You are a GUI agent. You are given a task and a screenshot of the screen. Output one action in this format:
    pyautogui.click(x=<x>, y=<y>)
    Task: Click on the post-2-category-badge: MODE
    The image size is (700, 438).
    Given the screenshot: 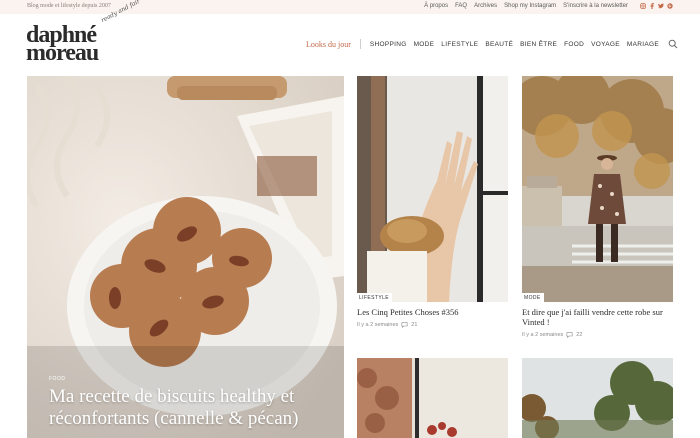 What is the action you would take?
    pyautogui.click(x=533, y=297)
    